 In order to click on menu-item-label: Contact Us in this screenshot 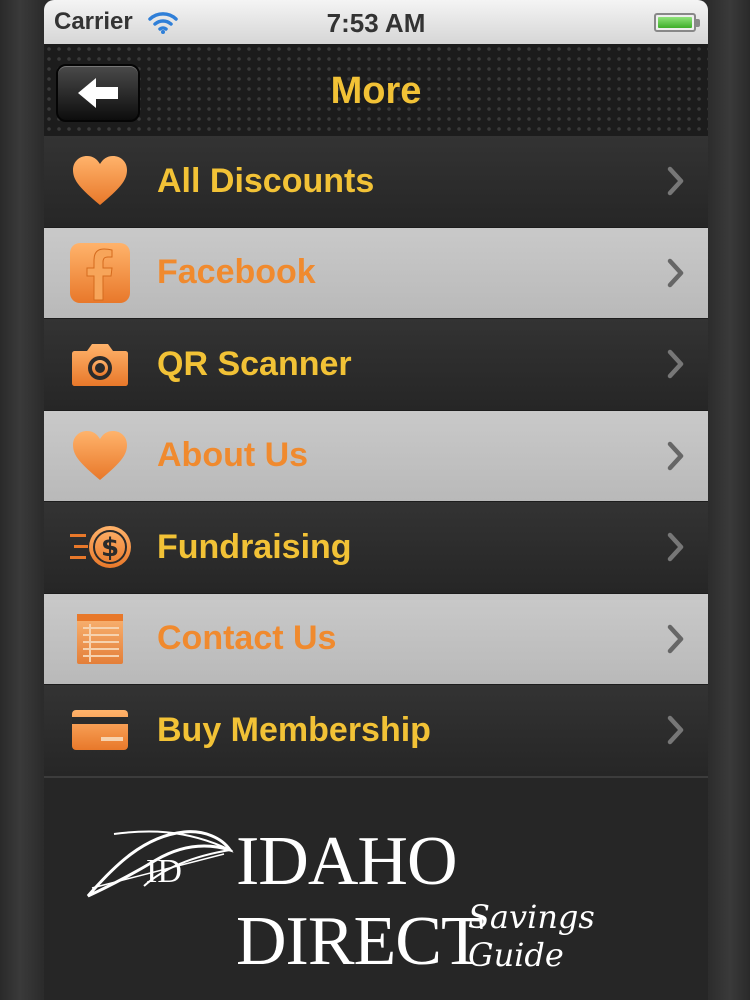, I will do `click(247, 638)`.